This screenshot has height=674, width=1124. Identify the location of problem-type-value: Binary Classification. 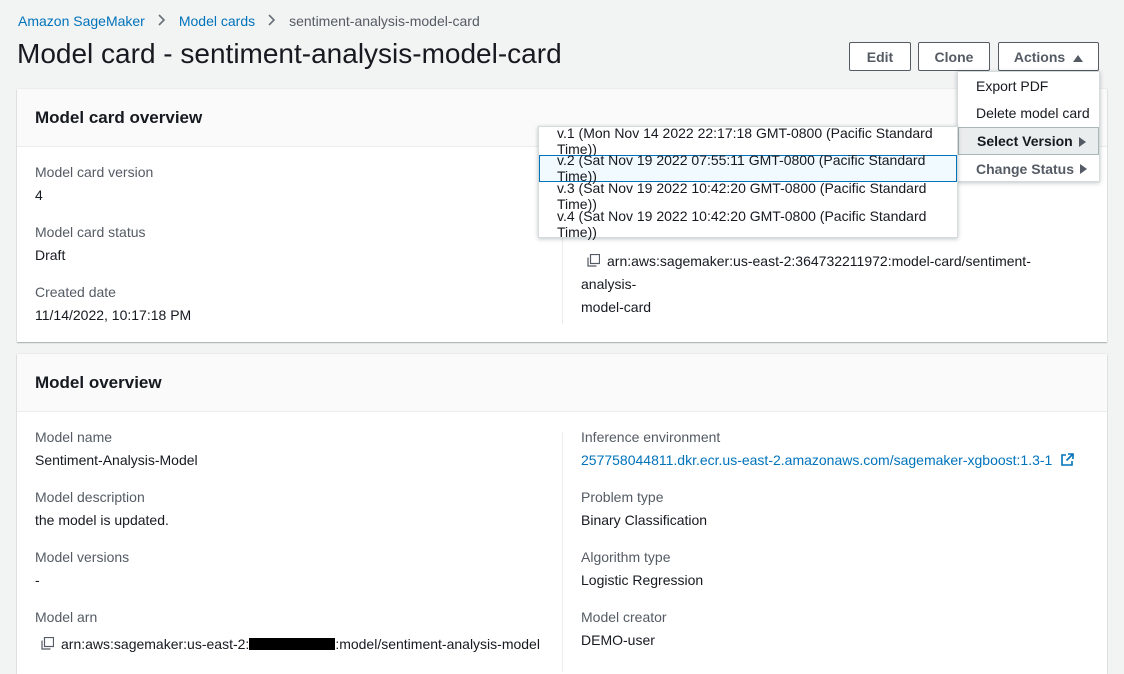
(644, 520).